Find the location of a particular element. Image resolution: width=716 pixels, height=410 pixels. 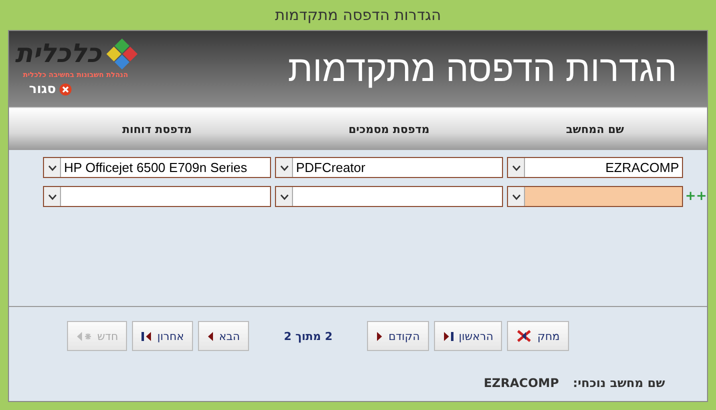

prev-button: הקודם is located at coordinates (398, 336).